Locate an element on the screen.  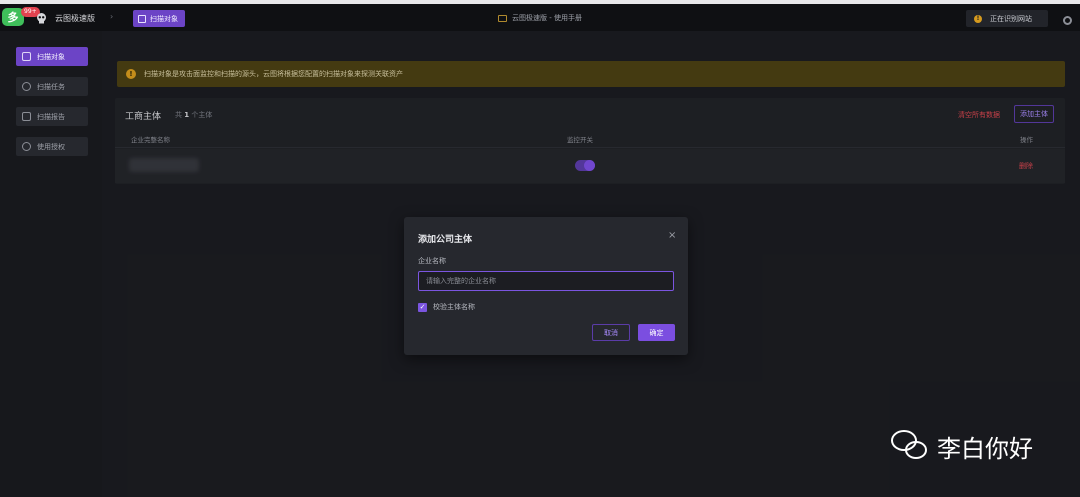
manual-link: 云图极速版 - 使用手册 is located at coordinates (540, 18).